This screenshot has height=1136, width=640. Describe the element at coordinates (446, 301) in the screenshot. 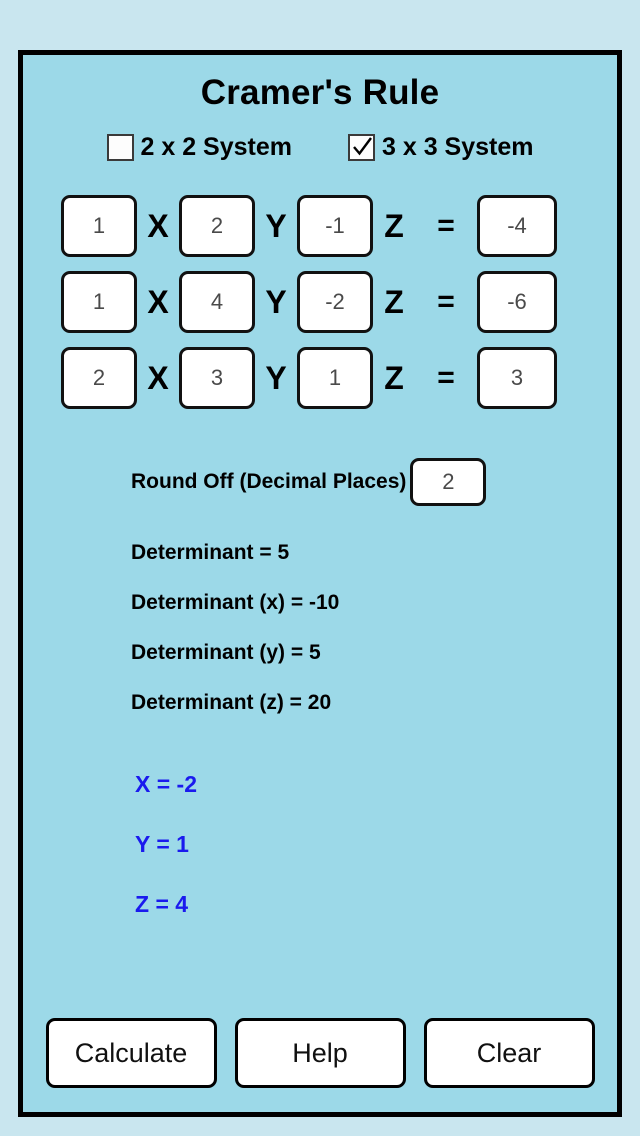

I see `equation-2-equals-sign: =` at that location.